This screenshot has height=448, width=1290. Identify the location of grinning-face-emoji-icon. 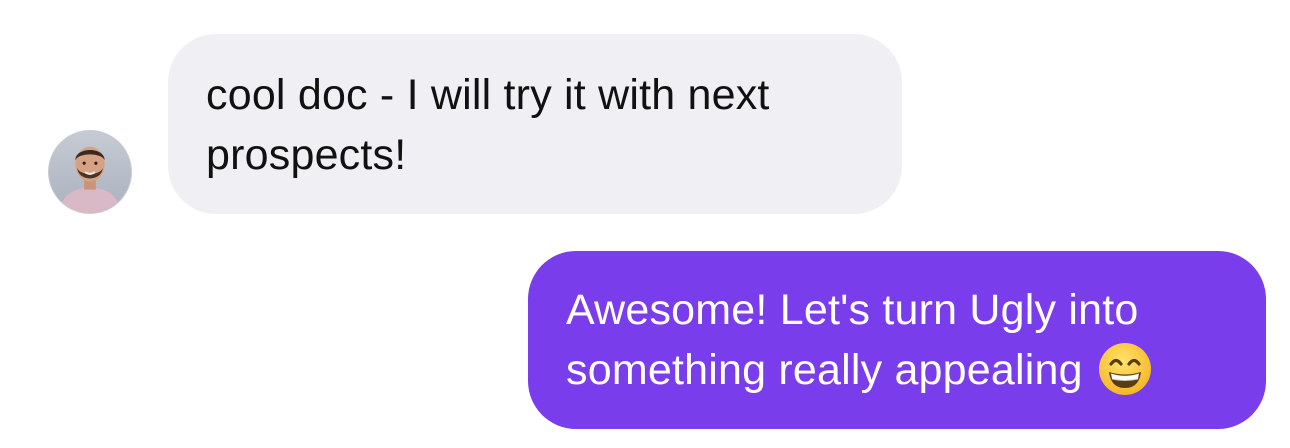
(1125, 369).